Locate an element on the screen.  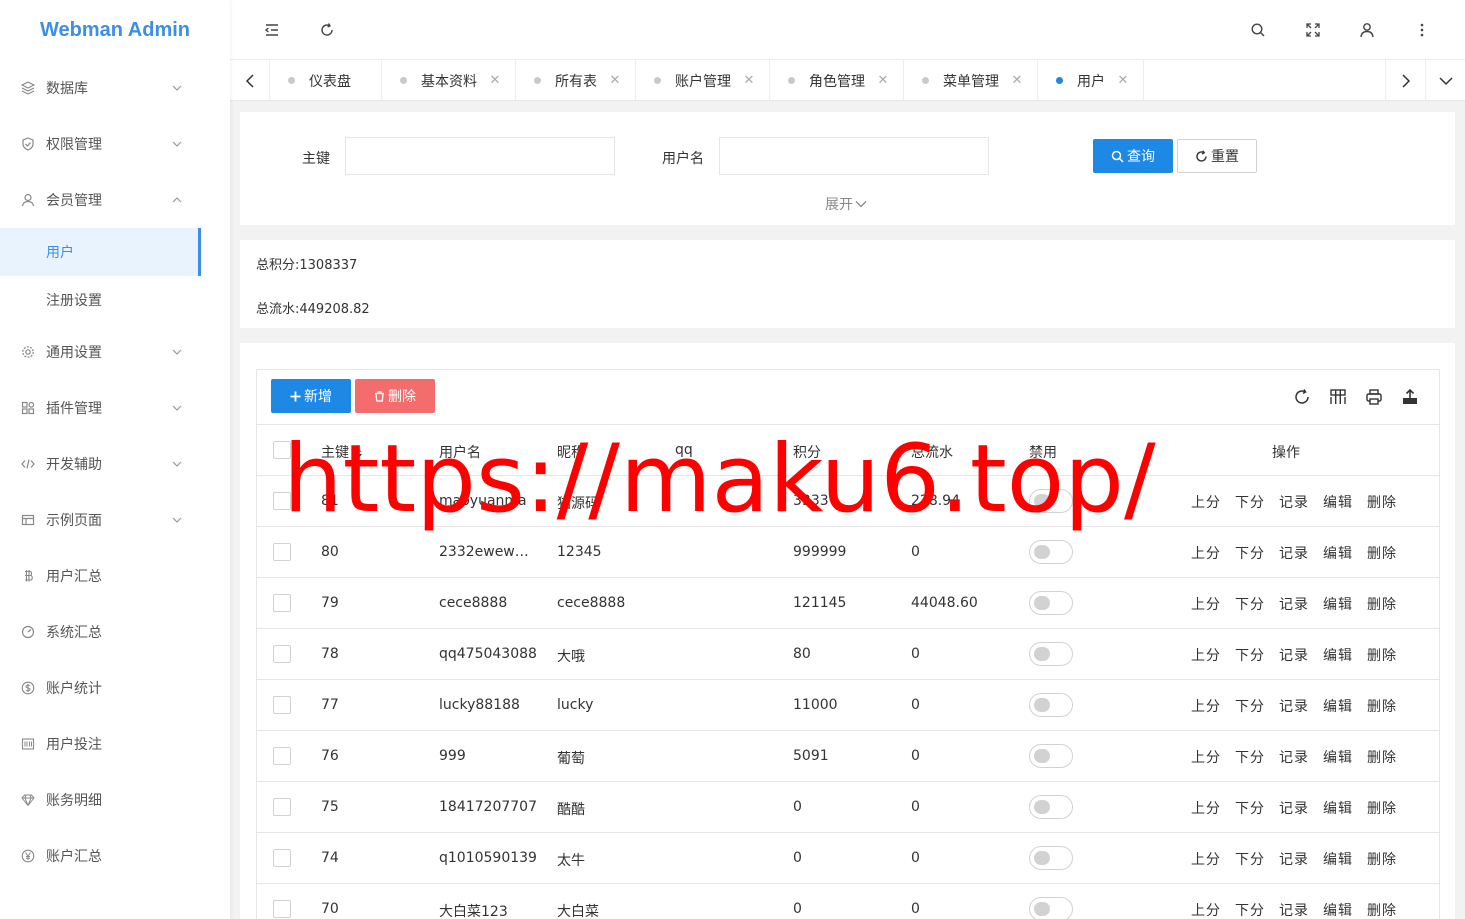
sidebar-item-account-stats: 账户统计 is located at coordinates (115, 688).